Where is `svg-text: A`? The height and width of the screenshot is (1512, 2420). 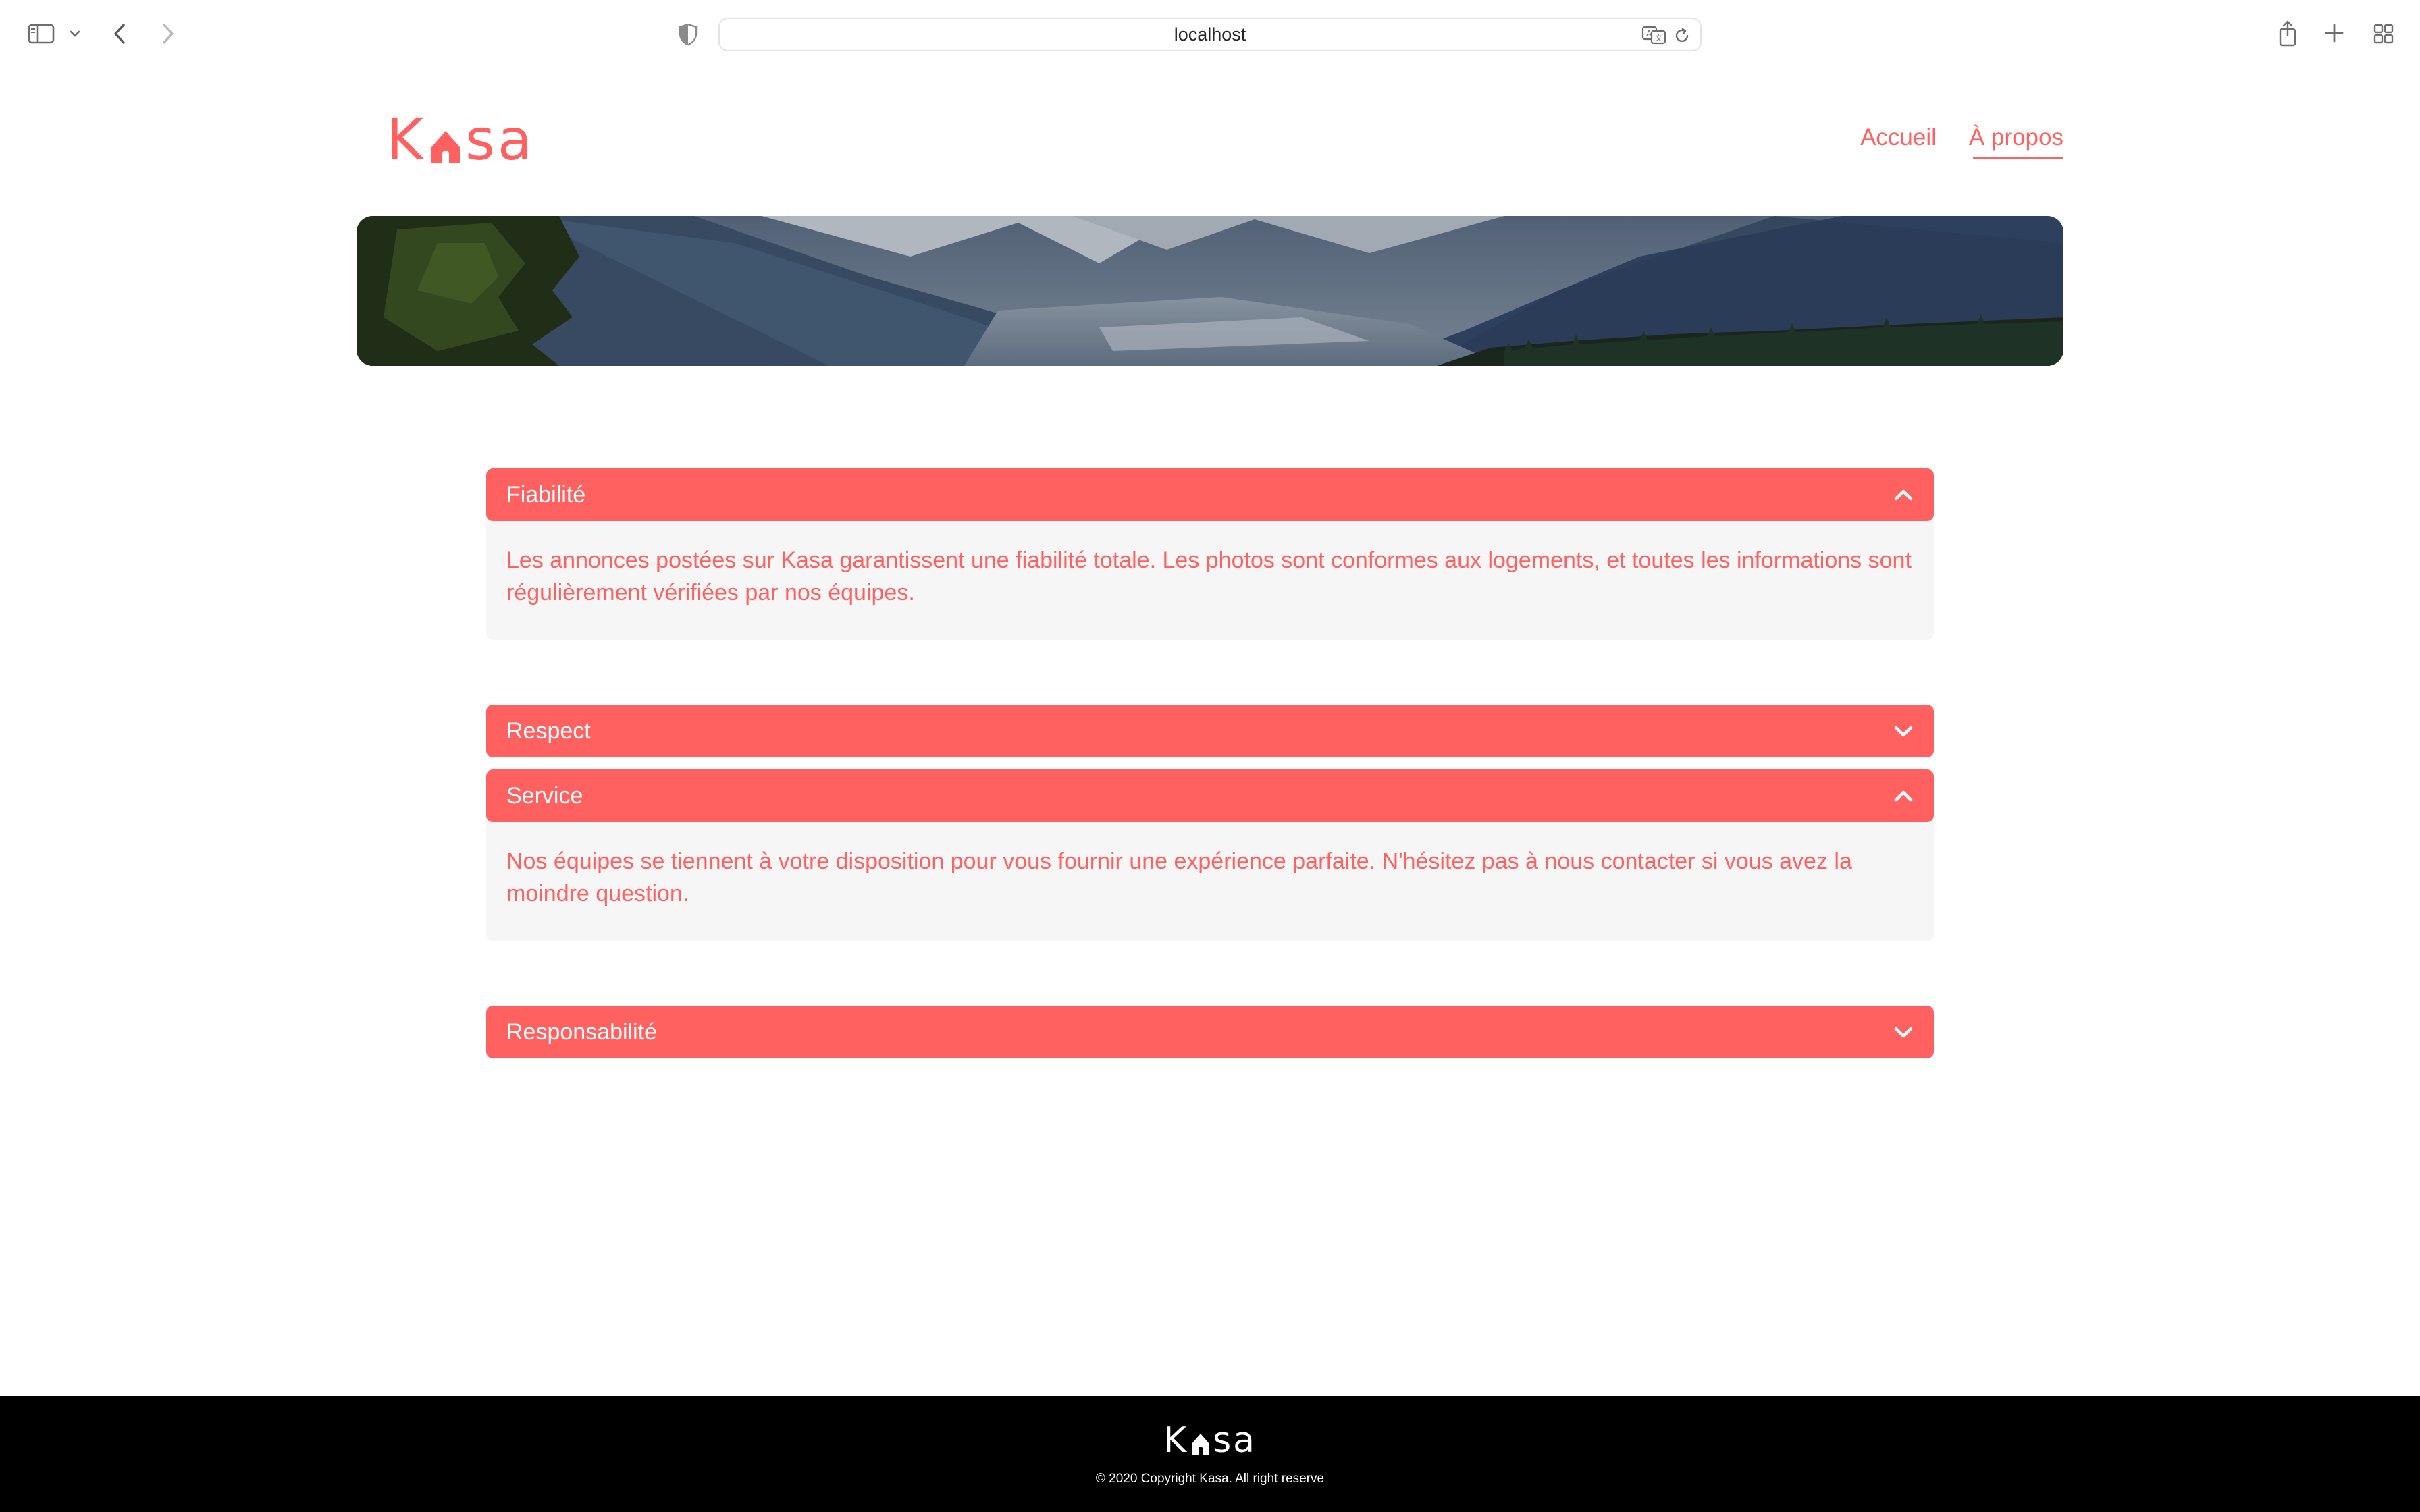
svg-text: A is located at coordinates (1649, 33).